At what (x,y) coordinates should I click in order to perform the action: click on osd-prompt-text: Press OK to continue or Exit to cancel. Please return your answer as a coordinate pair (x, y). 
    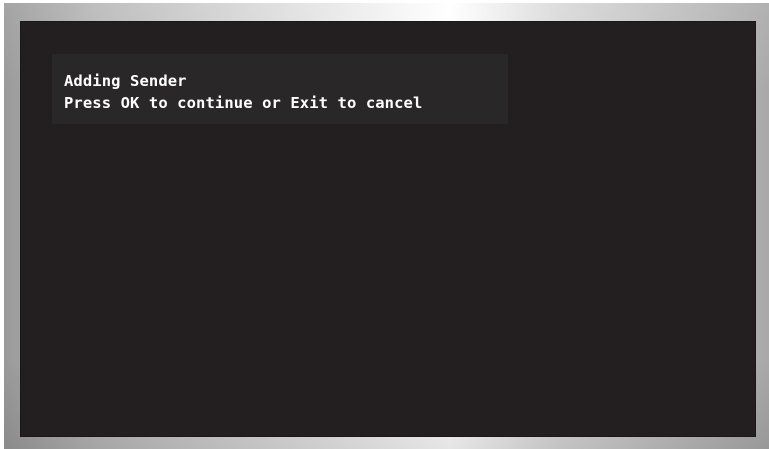
    Looking at the image, I should click on (243, 103).